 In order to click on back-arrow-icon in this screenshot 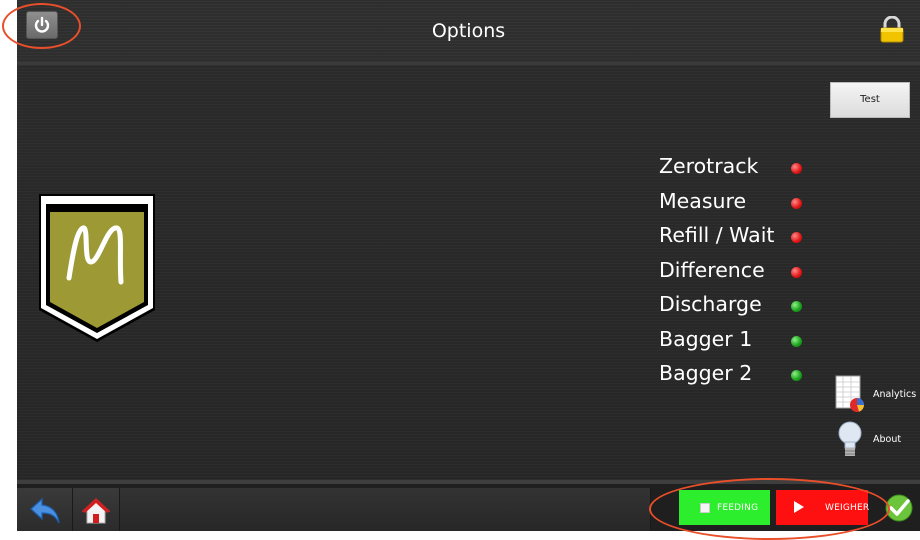, I will do `click(45, 510)`.